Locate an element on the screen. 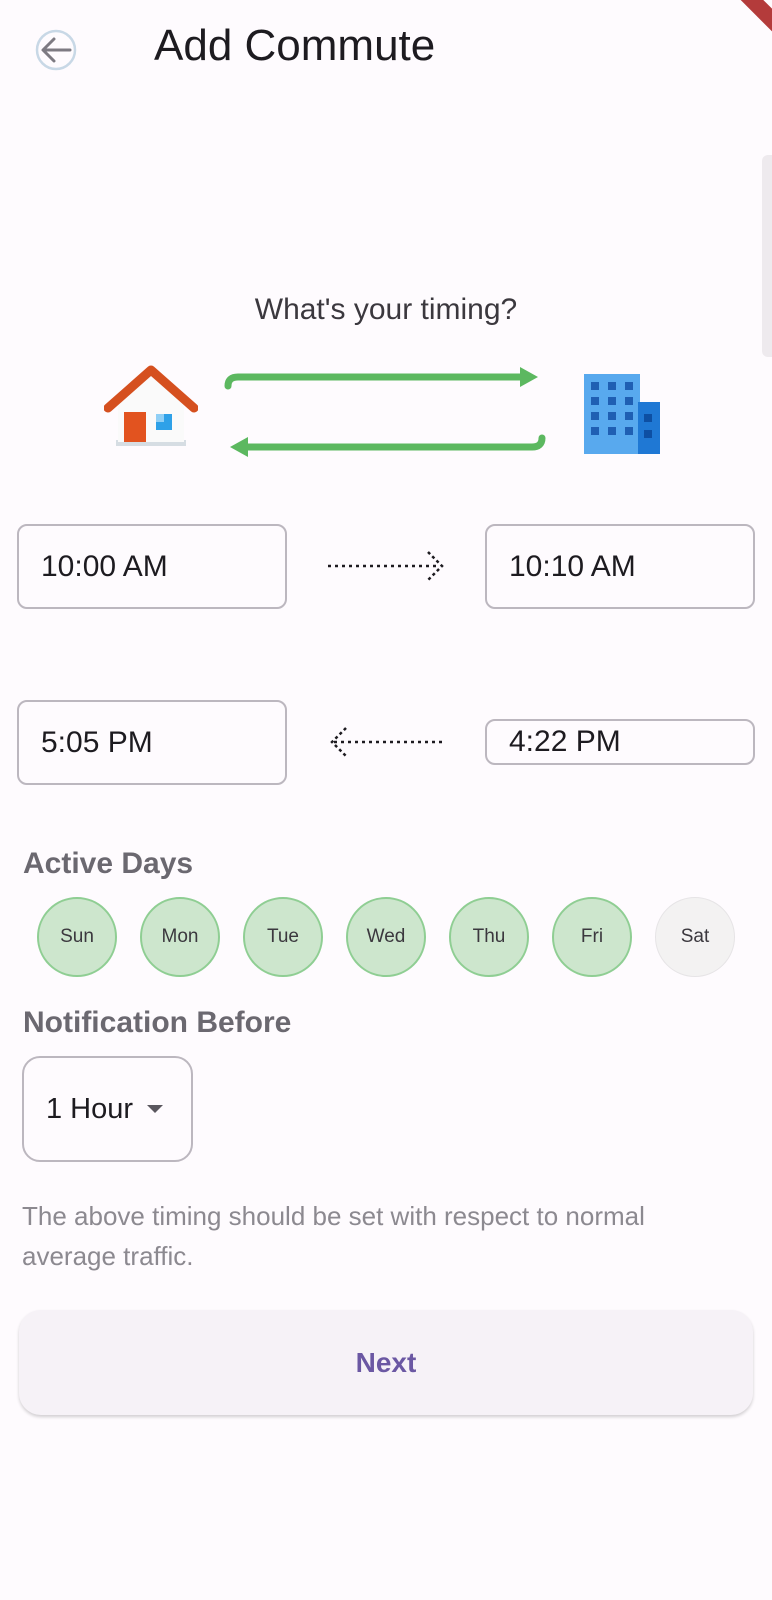 This screenshot has height=1600, width=772. day-tue: Tue is located at coordinates (283, 937).